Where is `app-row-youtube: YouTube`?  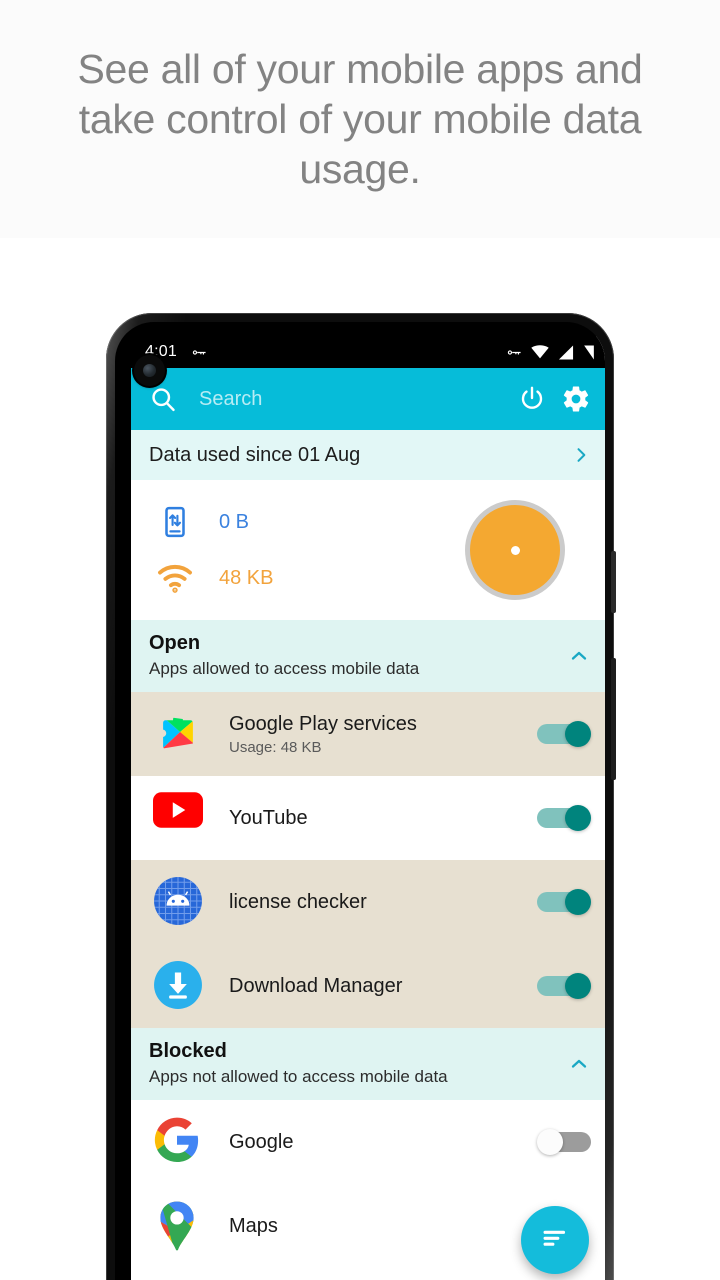
app-row-youtube: YouTube is located at coordinates (368, 818).